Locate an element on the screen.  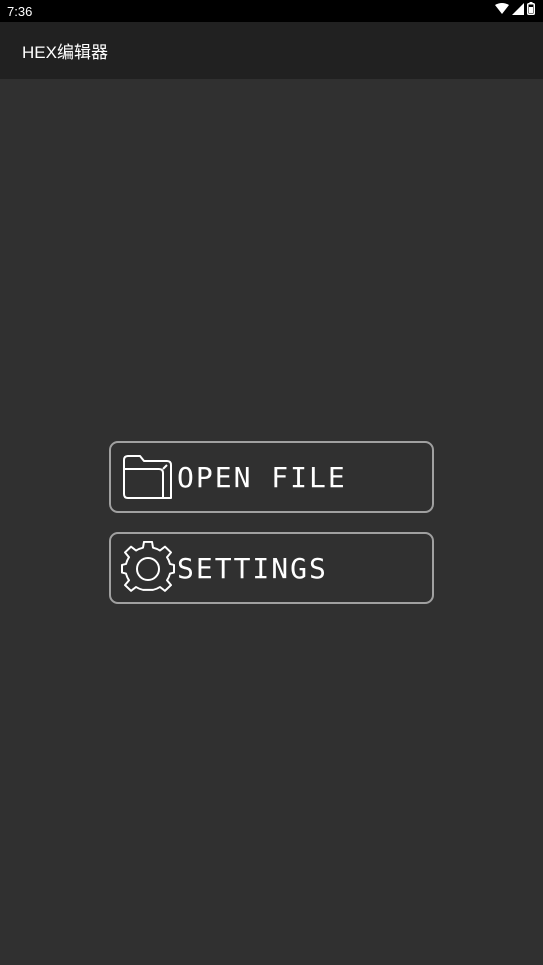
wifi-icon is located at coordinates (502, 11).